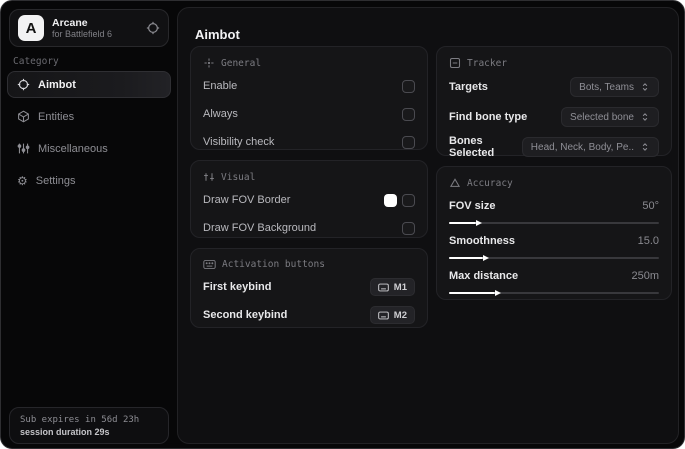 This screenshot has width=685, height=449. Describe the element at coordinates (408, 142) in the screenshot. I see `visibility-check-checkbox` at that location.